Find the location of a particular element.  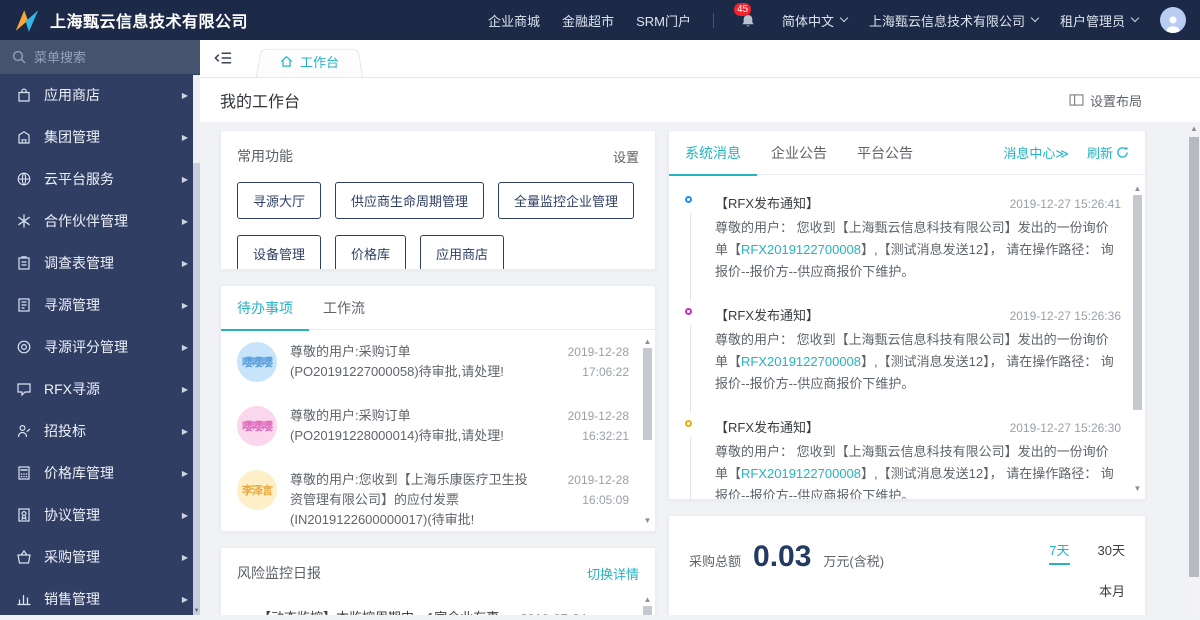

quick-button-equipment: 设备管理 is located at coordinates (279, 252).